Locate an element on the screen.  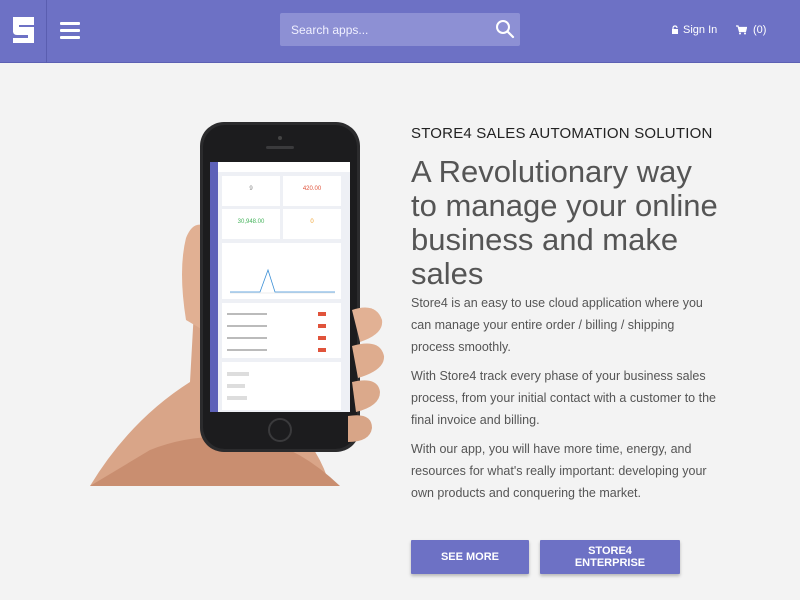
cart-icon is located at coordinates (741, 30).